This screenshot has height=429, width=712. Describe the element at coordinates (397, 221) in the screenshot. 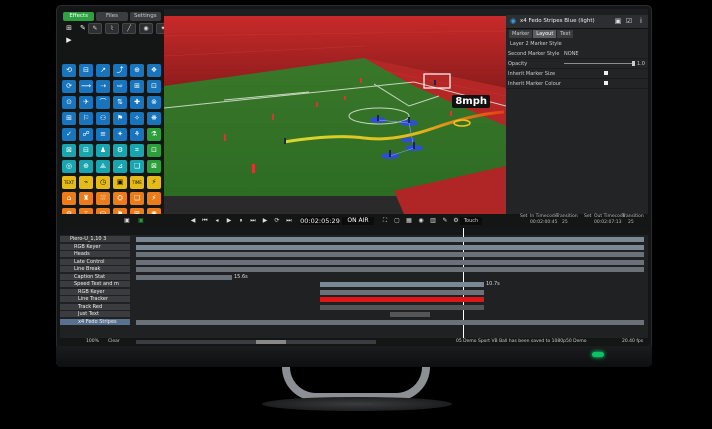

I see `window-icon: ▢` at that location.